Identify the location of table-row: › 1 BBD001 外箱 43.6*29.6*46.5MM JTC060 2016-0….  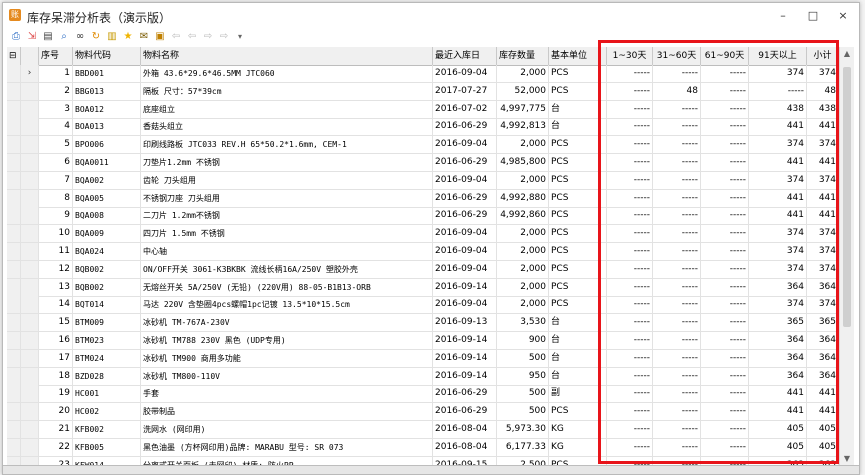
(423, 74).